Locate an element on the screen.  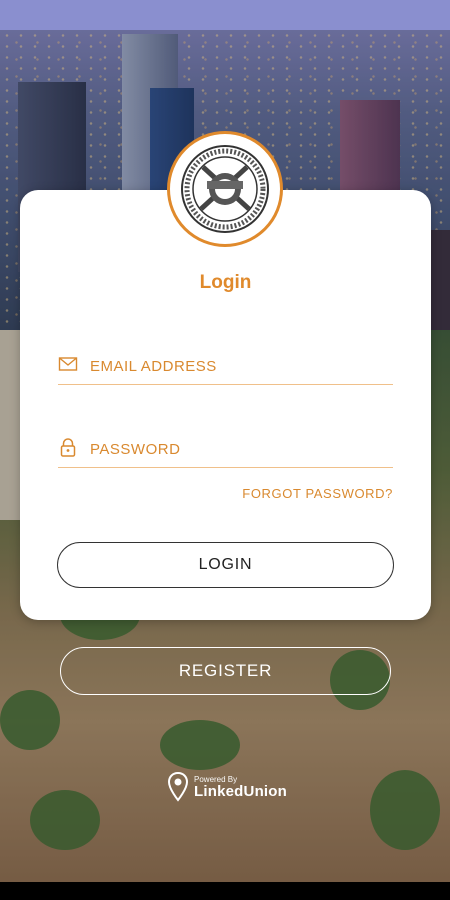
status-bar is located at coordinates (225, 15).